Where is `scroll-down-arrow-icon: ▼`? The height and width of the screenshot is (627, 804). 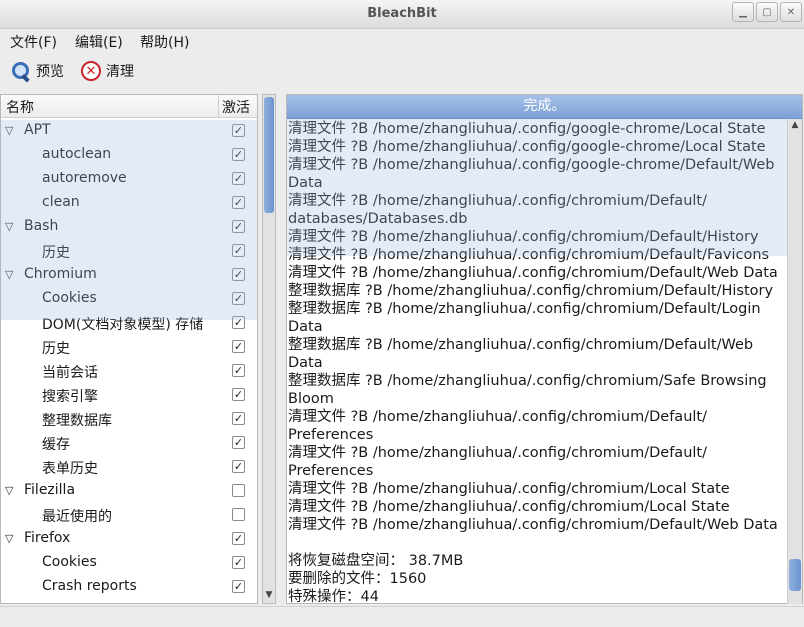
scroll-down-arrow-icon: ▼ is located at coordinates (269, 596).